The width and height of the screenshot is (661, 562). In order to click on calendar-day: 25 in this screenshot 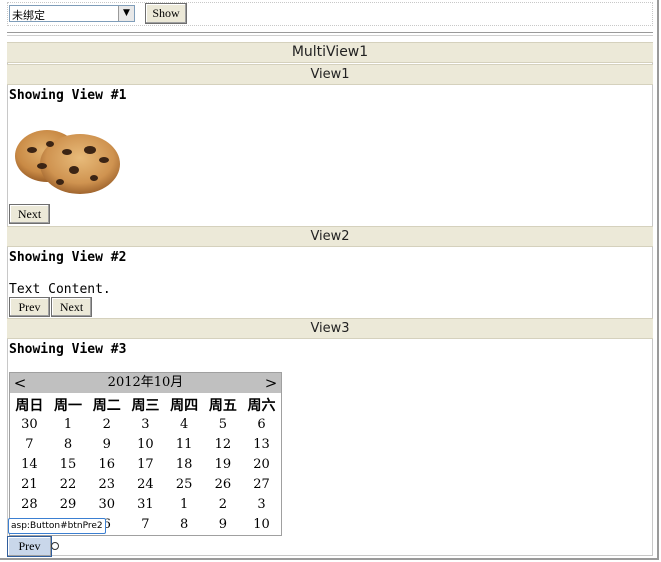, I will do `click(184, 484)`.